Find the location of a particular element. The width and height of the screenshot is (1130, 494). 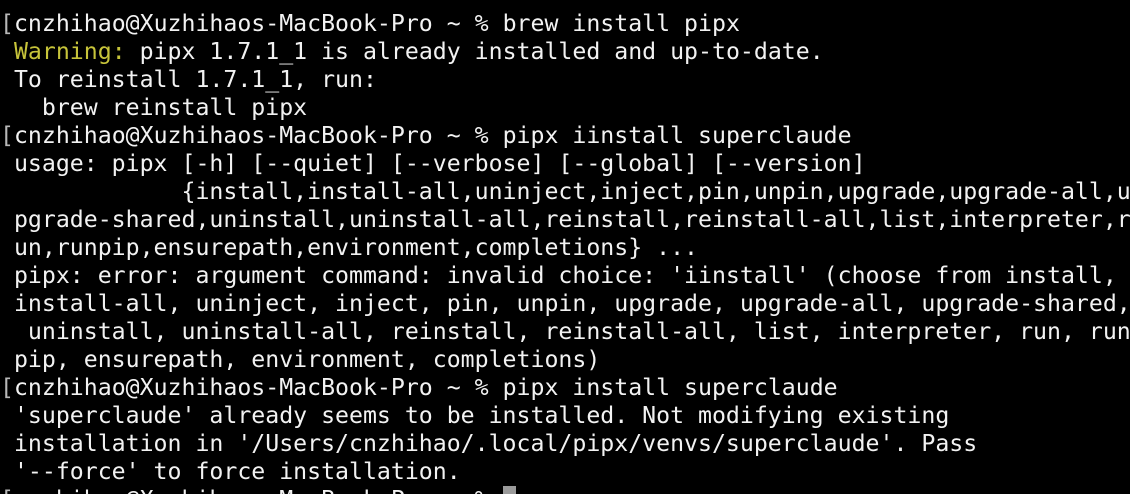

text-cursor is located at coordinates (509, 490).